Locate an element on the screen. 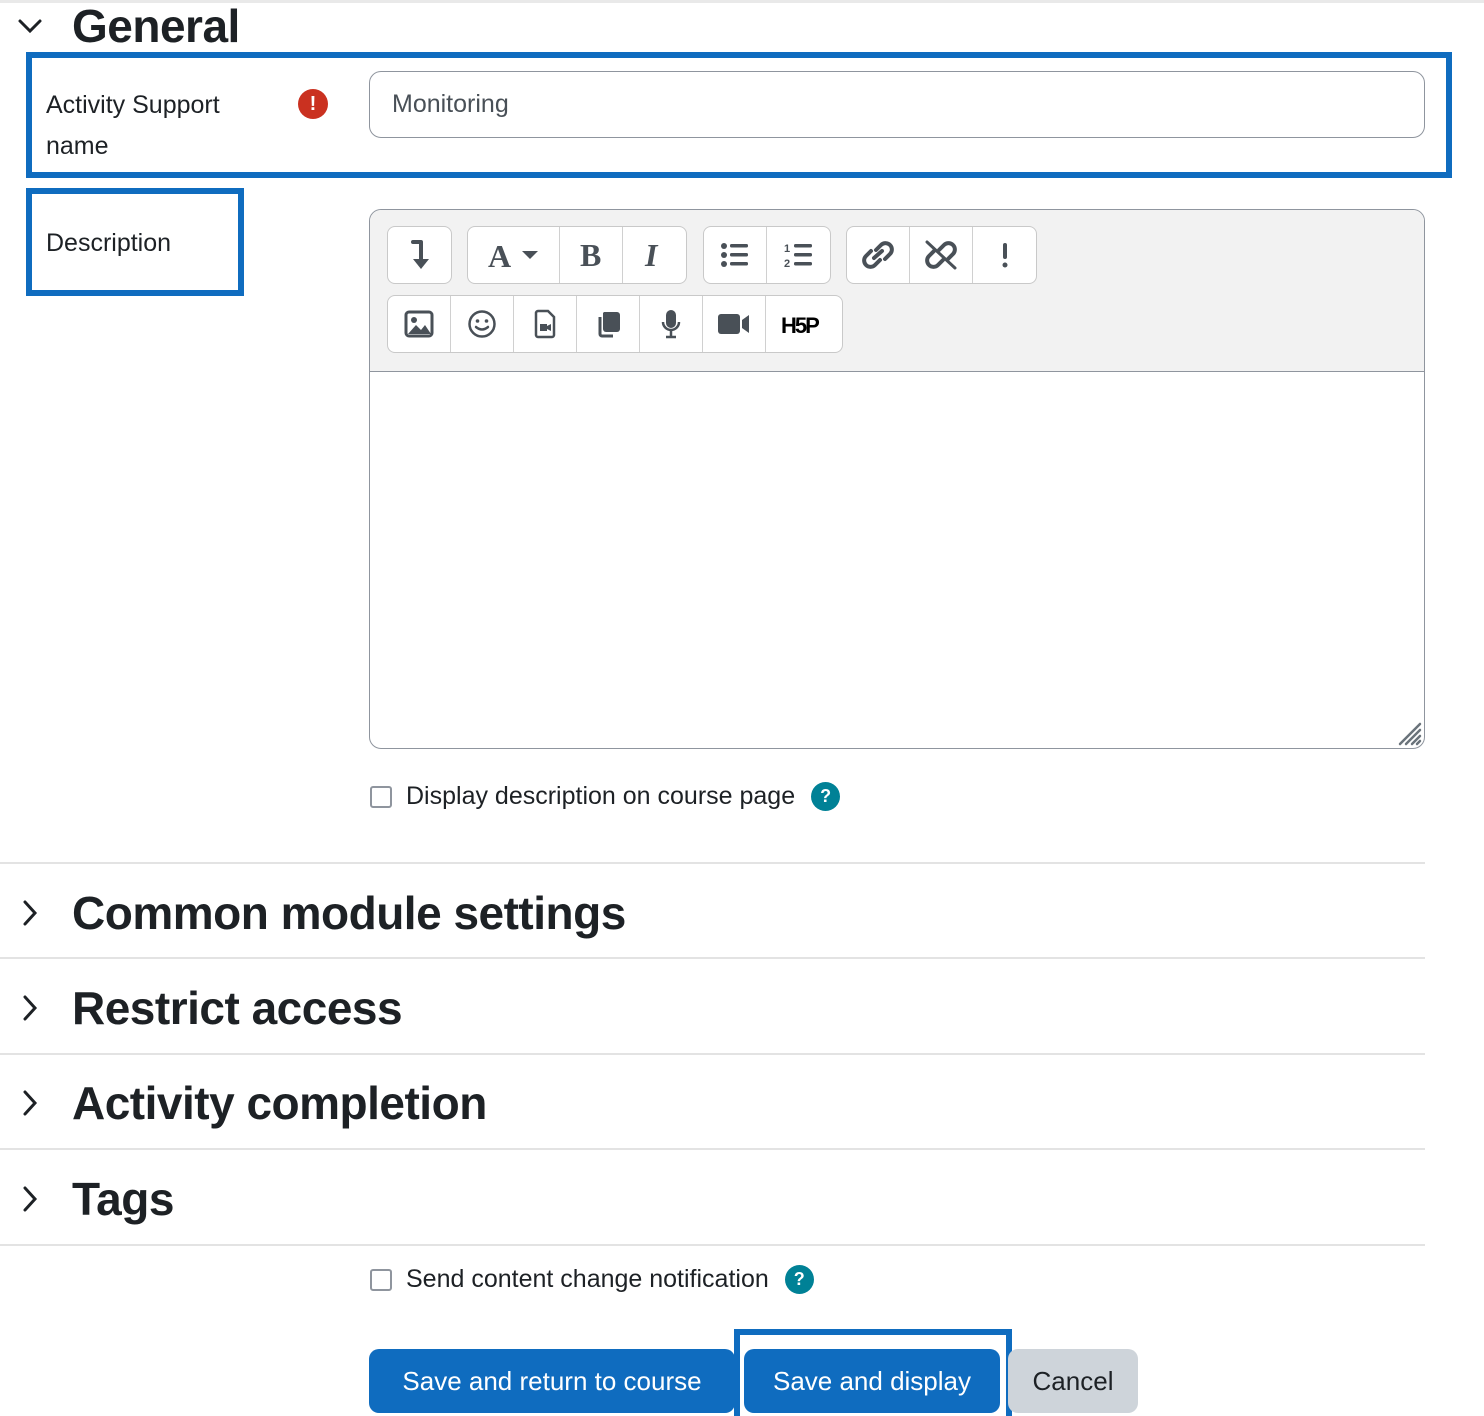  name-label: Activity Support name is located at coordinates (133, 126).